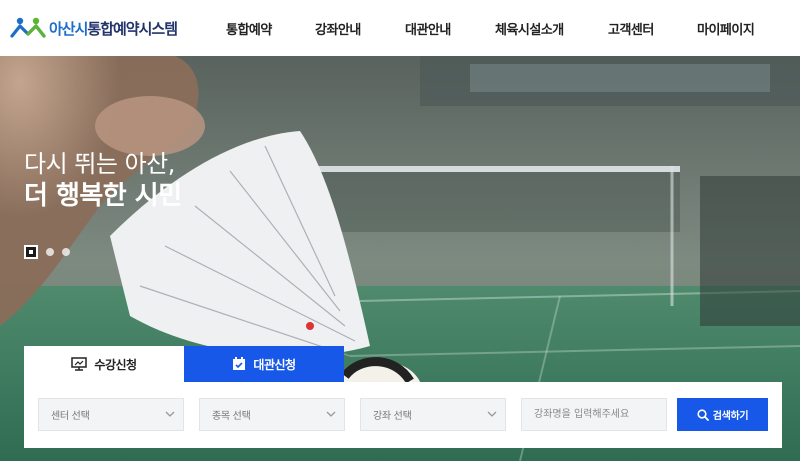 The width and height of the screenshot is (800, 461). What do you see at coordinates (730, 416) in the screenshot?
I see `search-button-label: 검색하기` at bounding box center [730, 416].